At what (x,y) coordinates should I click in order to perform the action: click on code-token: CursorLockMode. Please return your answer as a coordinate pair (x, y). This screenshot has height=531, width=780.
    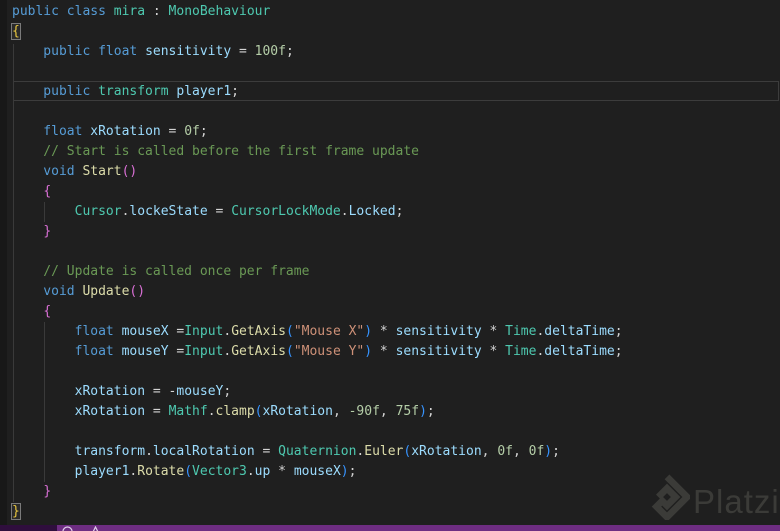
    Looking at the image, I should click on (286, 211).